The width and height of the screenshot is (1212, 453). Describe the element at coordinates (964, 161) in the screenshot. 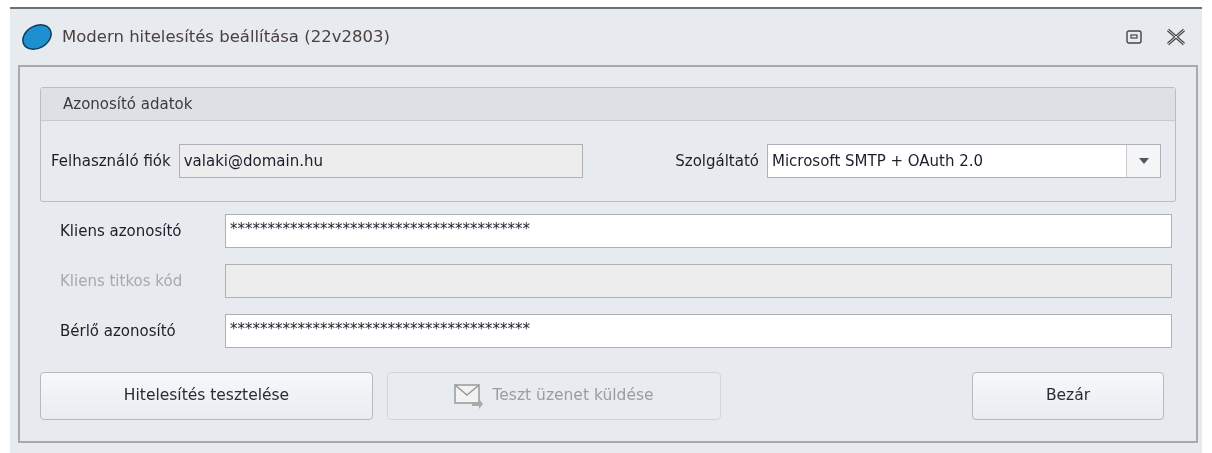

I see `provider-dropdown: Microsoft SMTP + OAuth 2.0` at that location.